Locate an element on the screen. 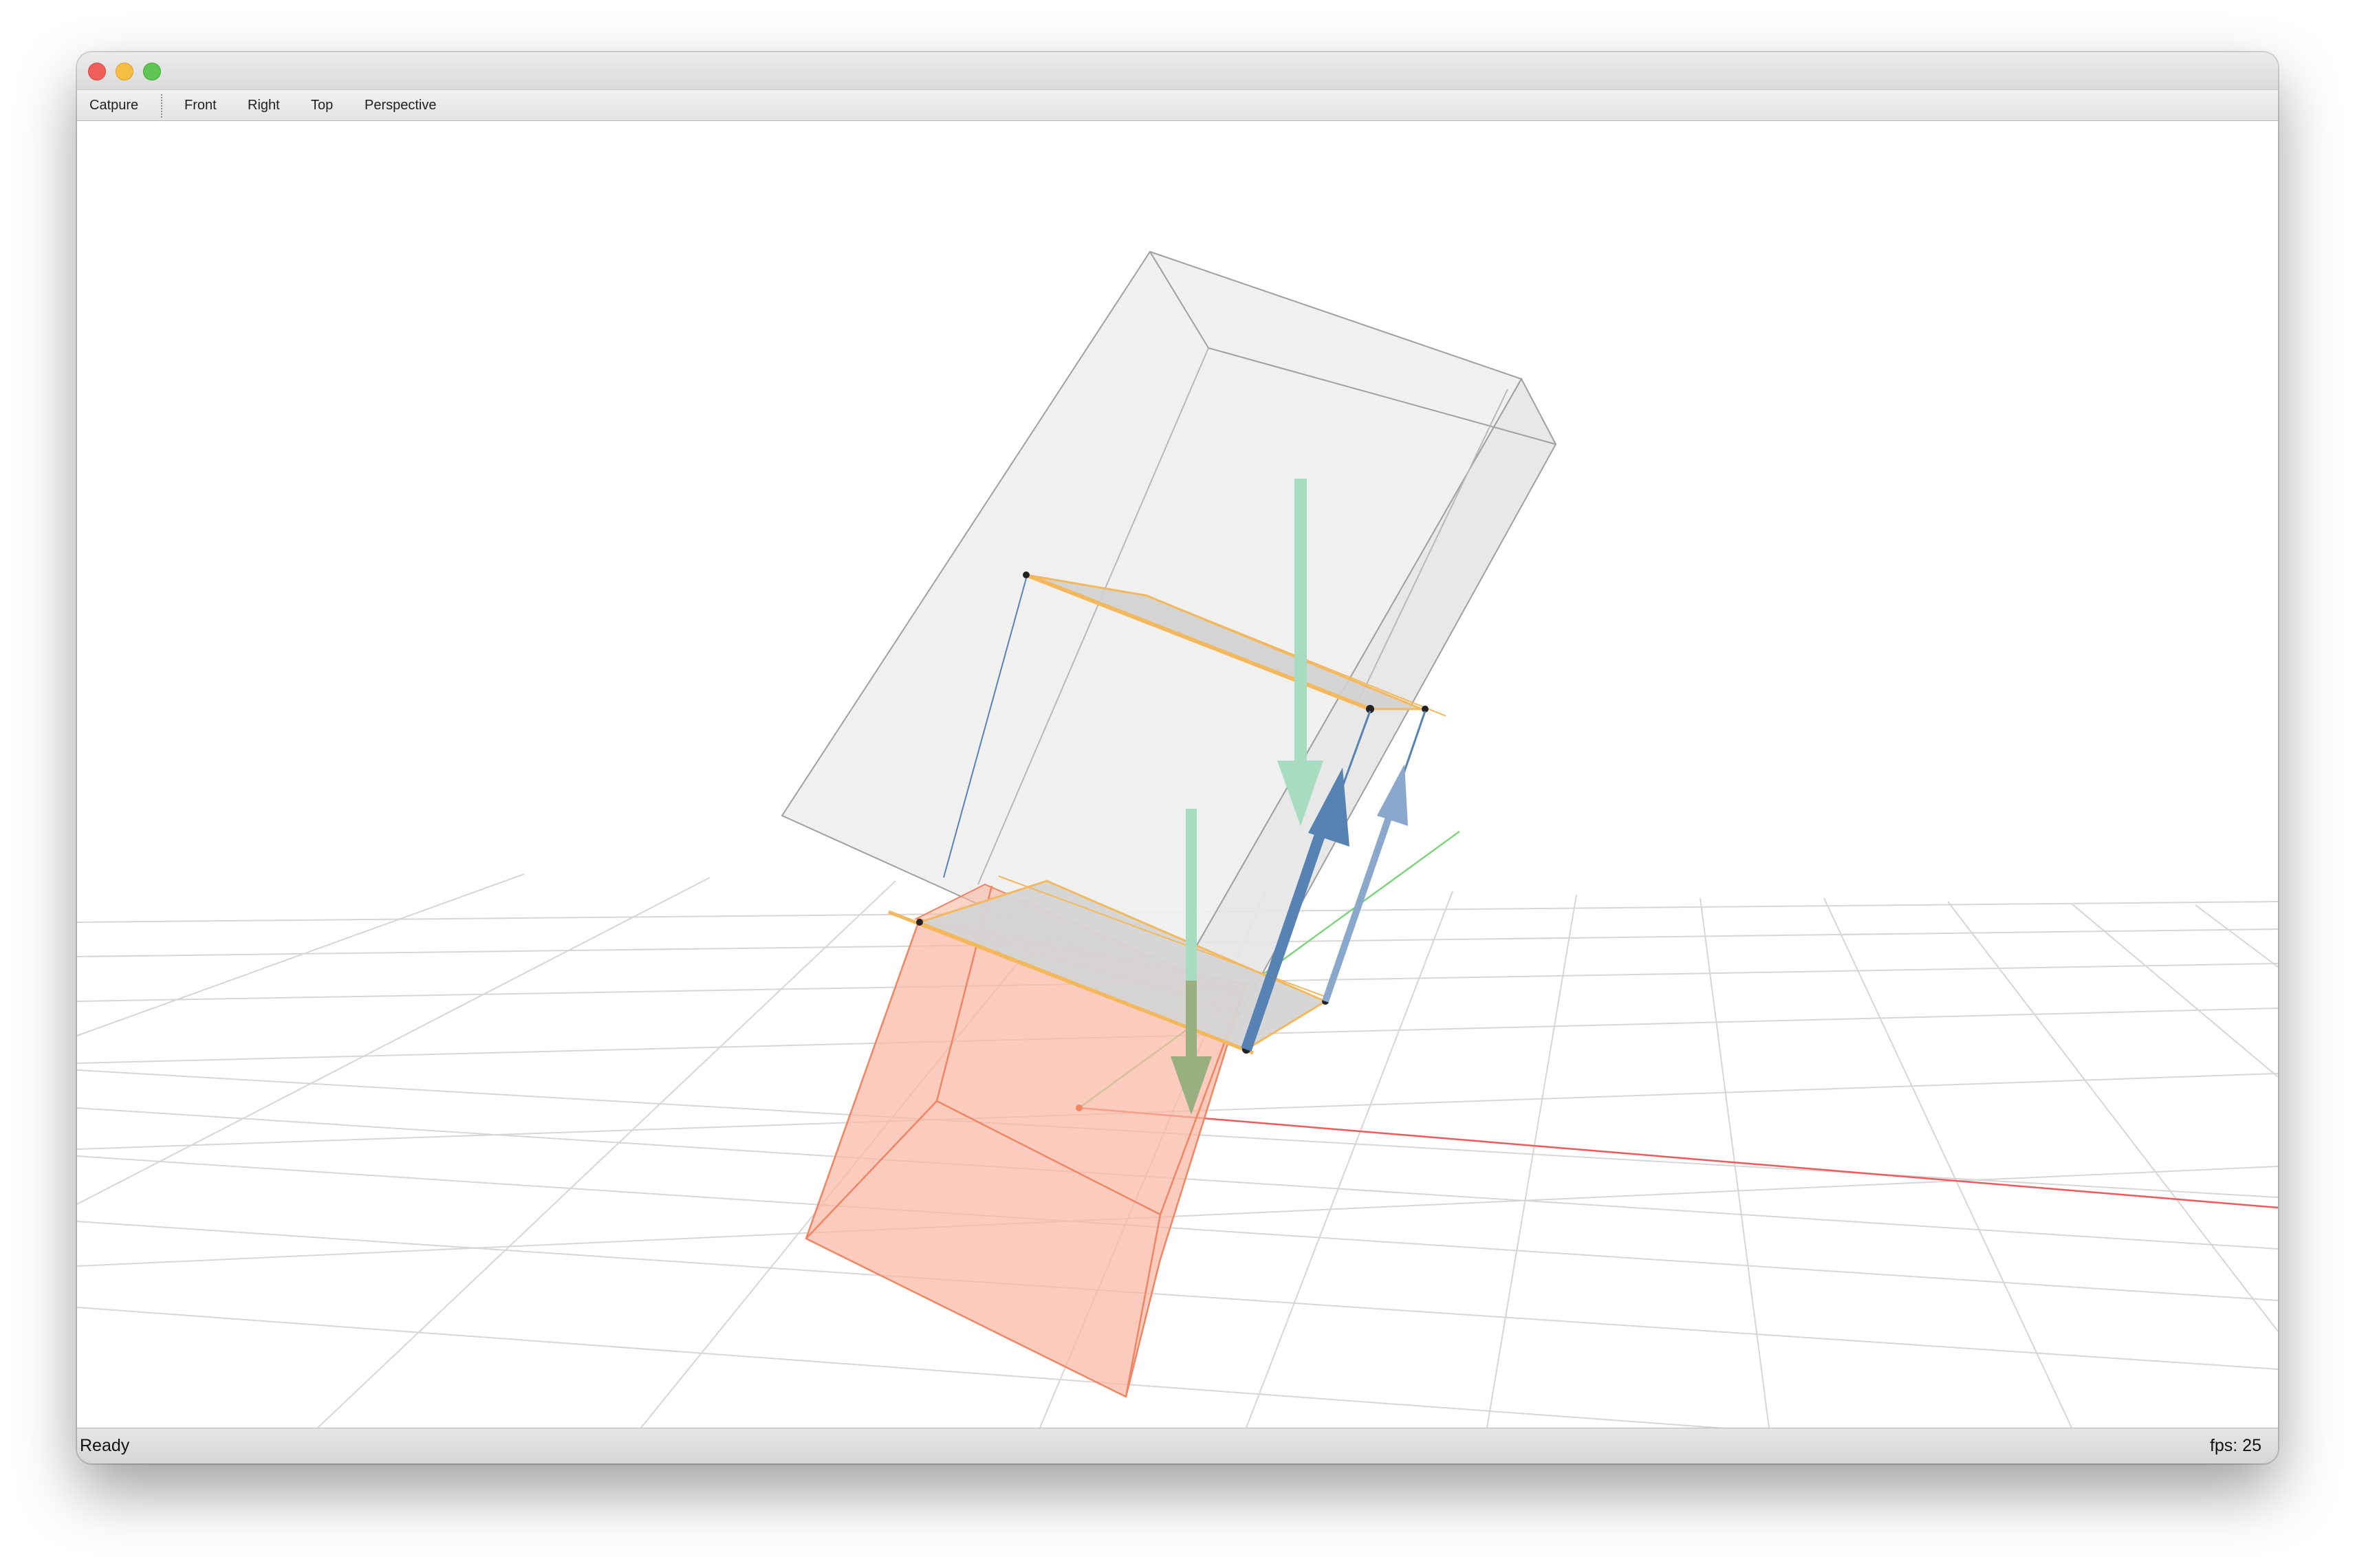  perspective-view-button: Perspective is located at coordinates (401, 105).